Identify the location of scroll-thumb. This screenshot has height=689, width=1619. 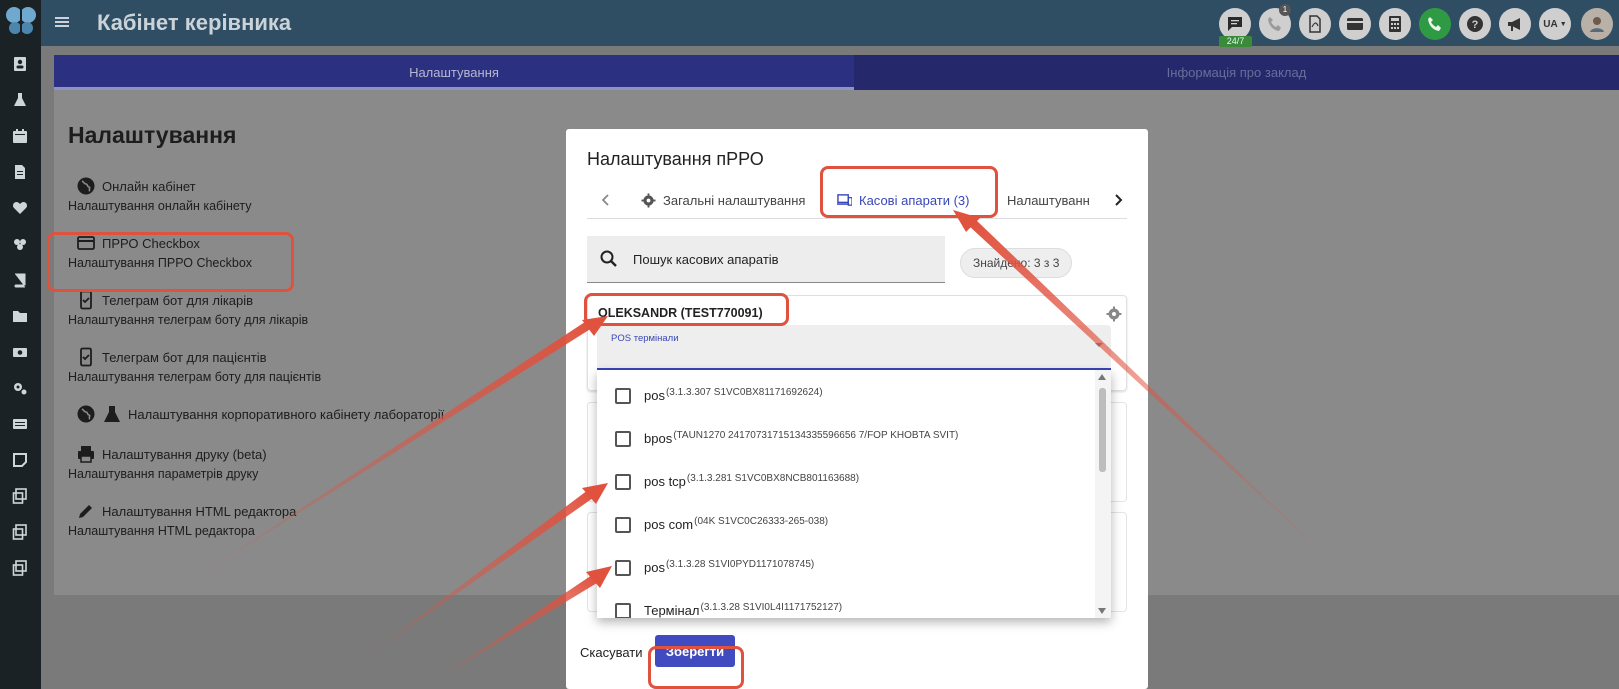
(1102, 430).